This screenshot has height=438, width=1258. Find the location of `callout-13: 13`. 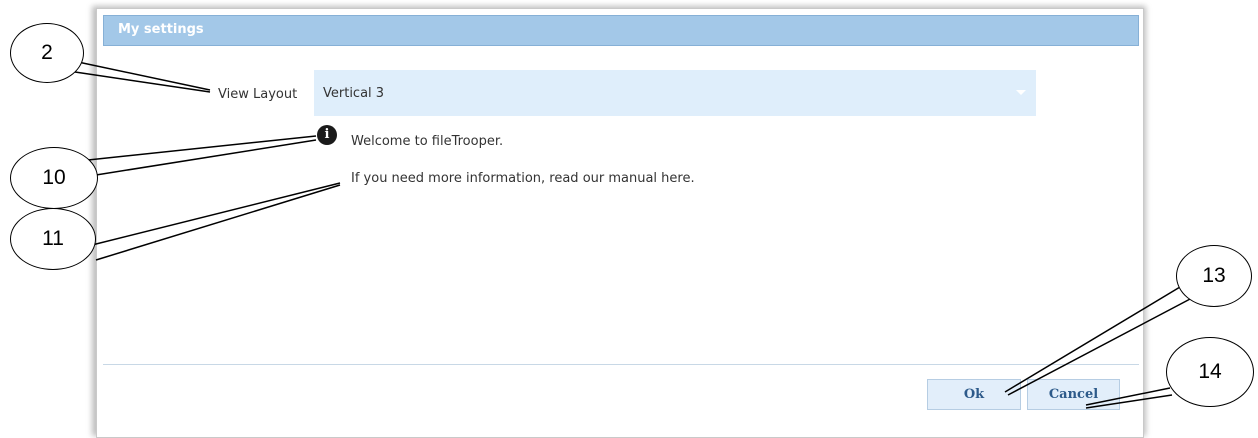

callout-13: 13 is located at coordinates (1214, 276).